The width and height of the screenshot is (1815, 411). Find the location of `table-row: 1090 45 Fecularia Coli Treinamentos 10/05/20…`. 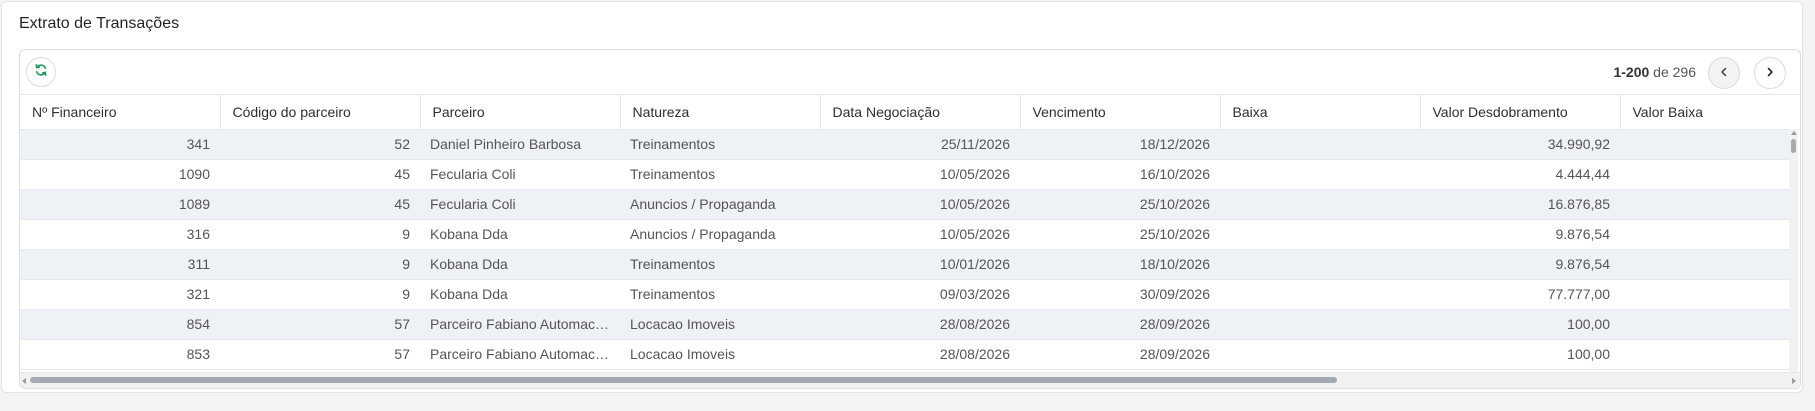

table-row: 1090 45 Fecularia Coli Treinamentos 10/05/20… is located at coordinates (905, 174).